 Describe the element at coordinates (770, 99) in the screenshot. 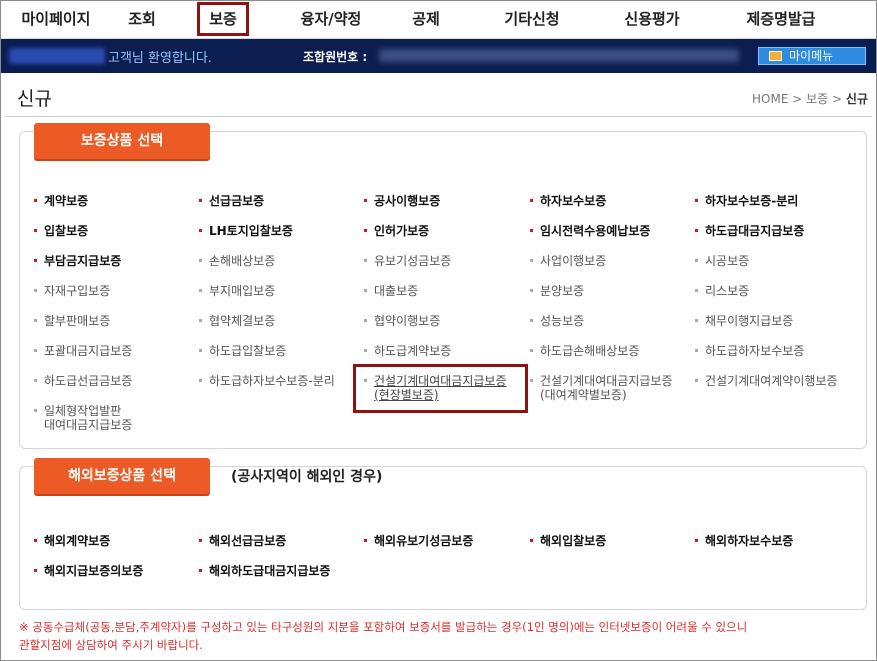

I see `breadcrumb-home: HOME` at that location.